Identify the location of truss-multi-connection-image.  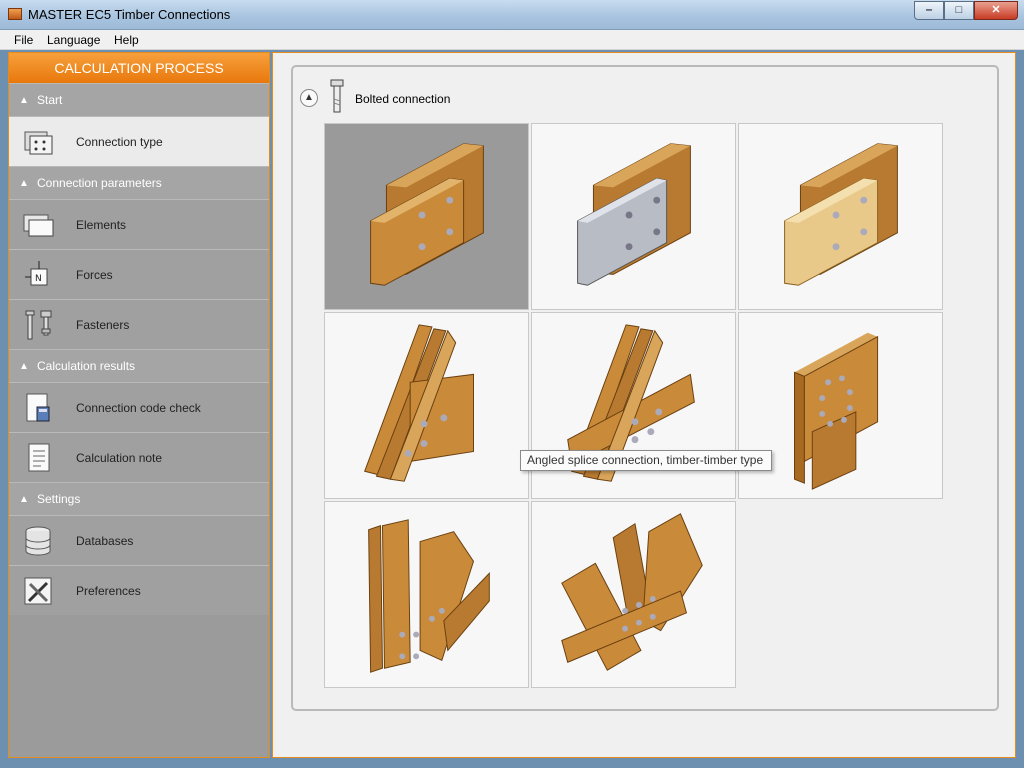
(632, 592).